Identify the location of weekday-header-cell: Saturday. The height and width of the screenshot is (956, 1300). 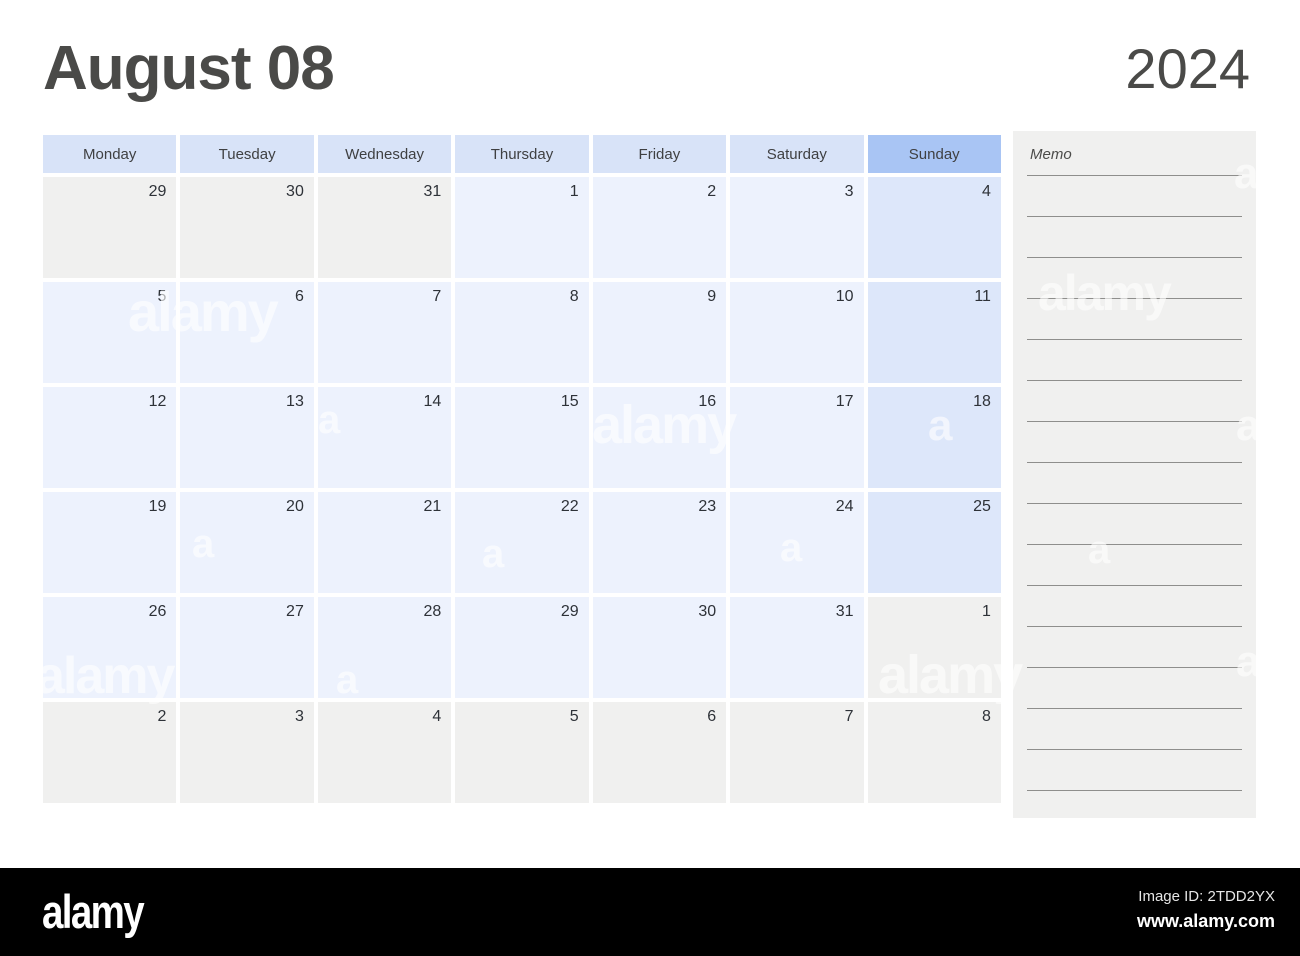
(797, 154).